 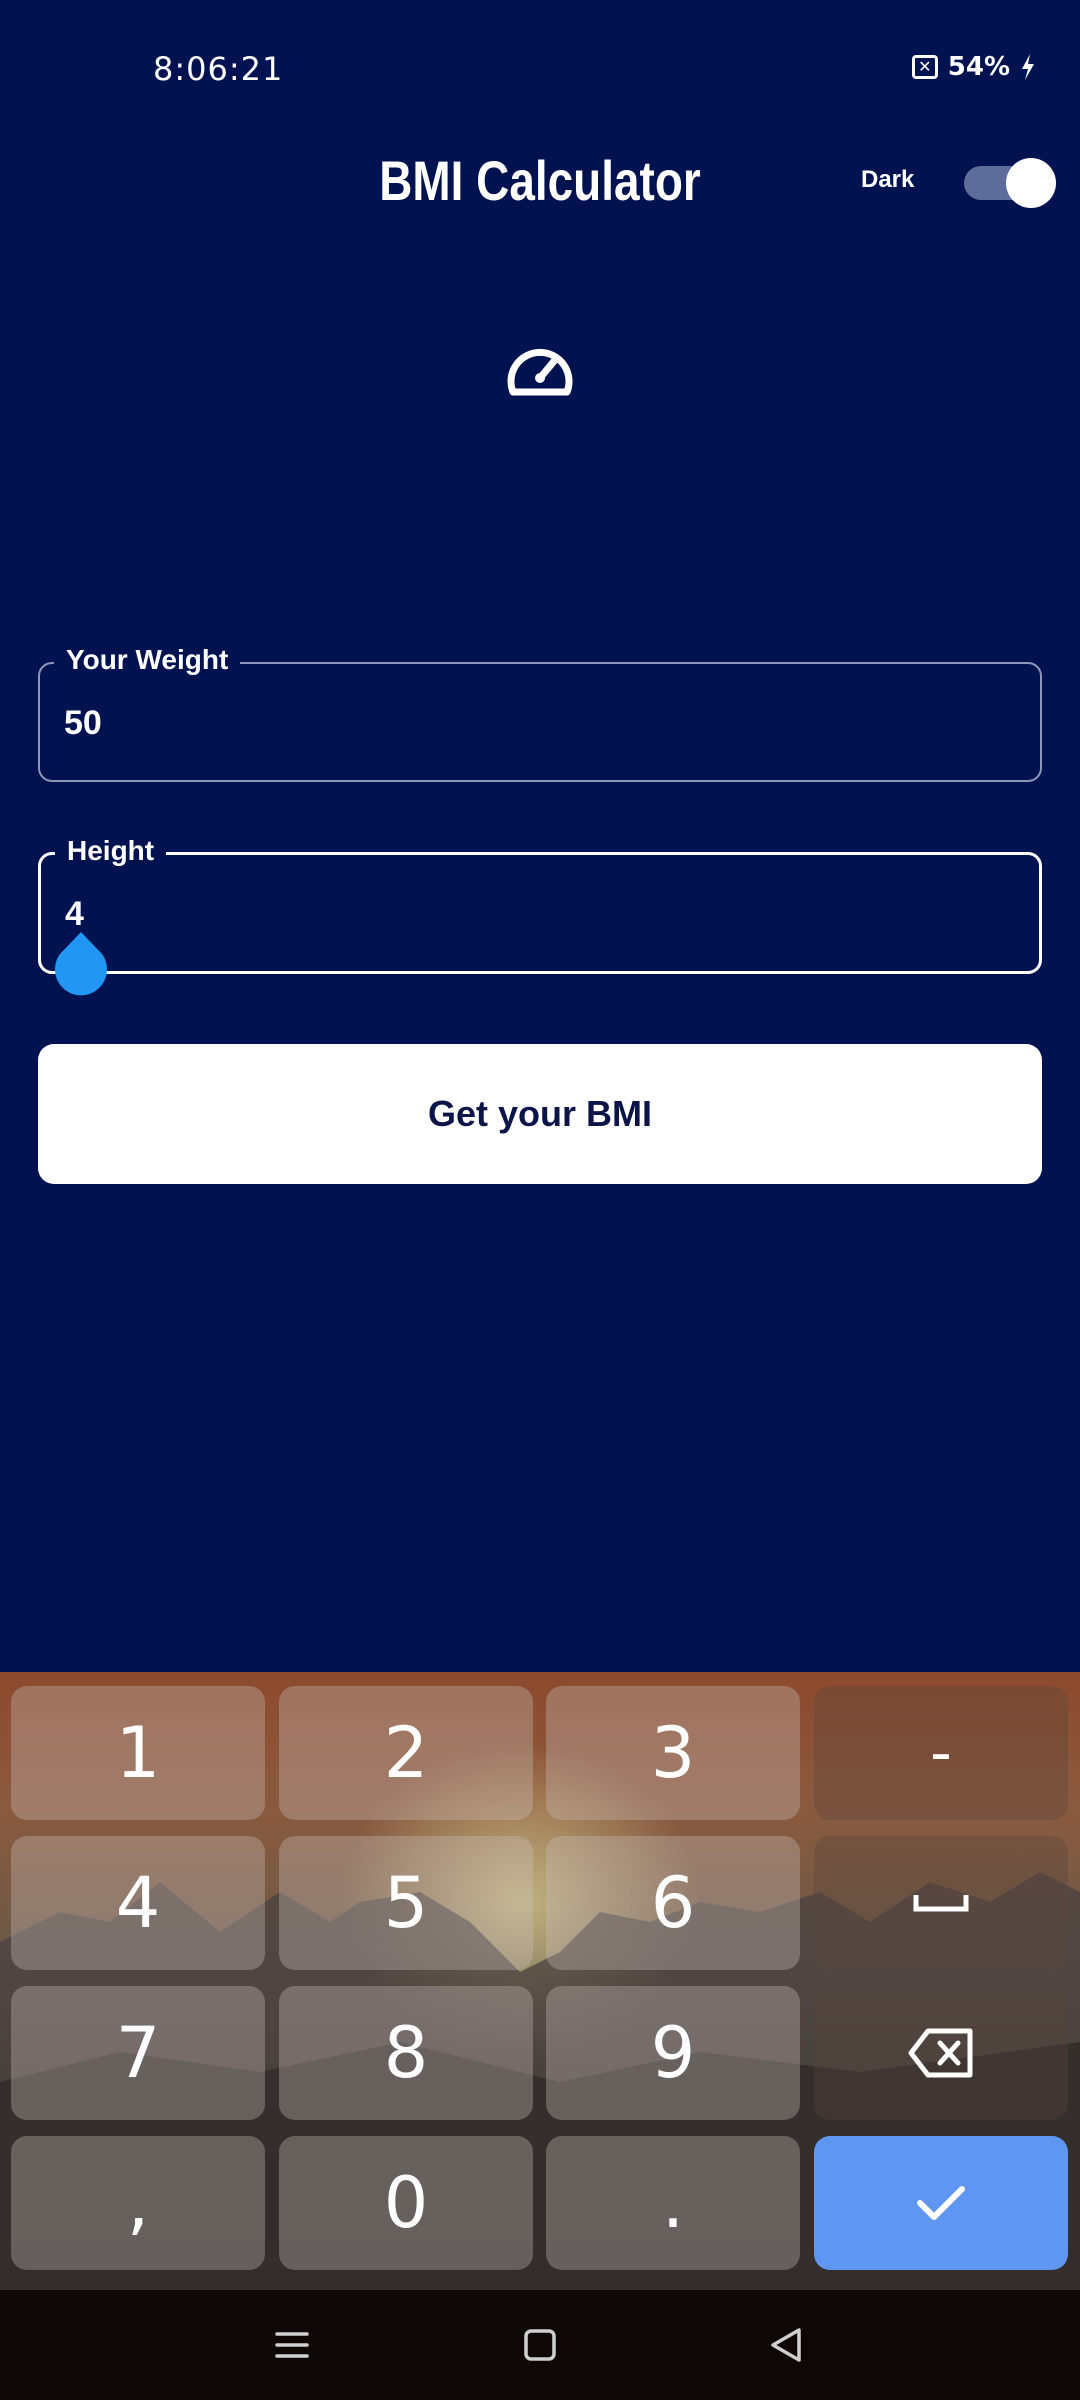 What do you see at coordinates (1028, 67) in the screenshot?
I see `charging-icon` at bounding box center [1028, 67].